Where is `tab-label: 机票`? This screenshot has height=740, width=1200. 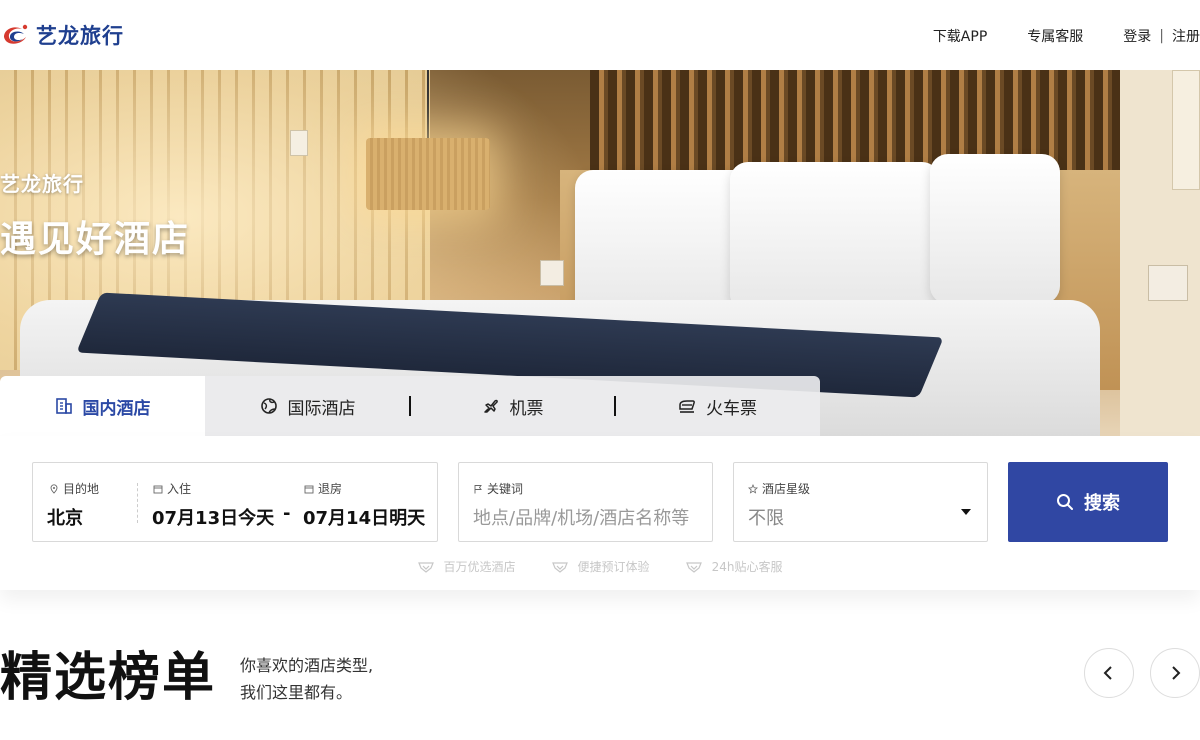 tab-label: 机票 is located at coordinates (526, 408).